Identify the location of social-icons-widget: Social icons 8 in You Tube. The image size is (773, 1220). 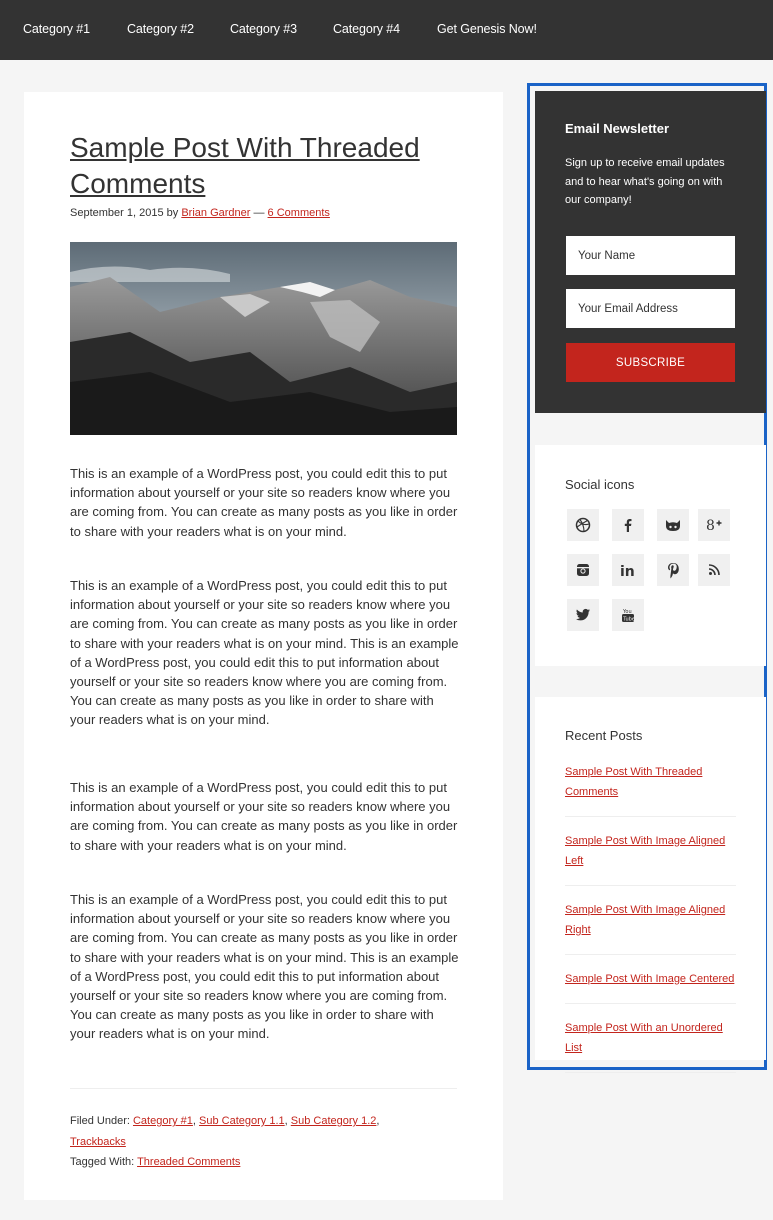
(650, 555).